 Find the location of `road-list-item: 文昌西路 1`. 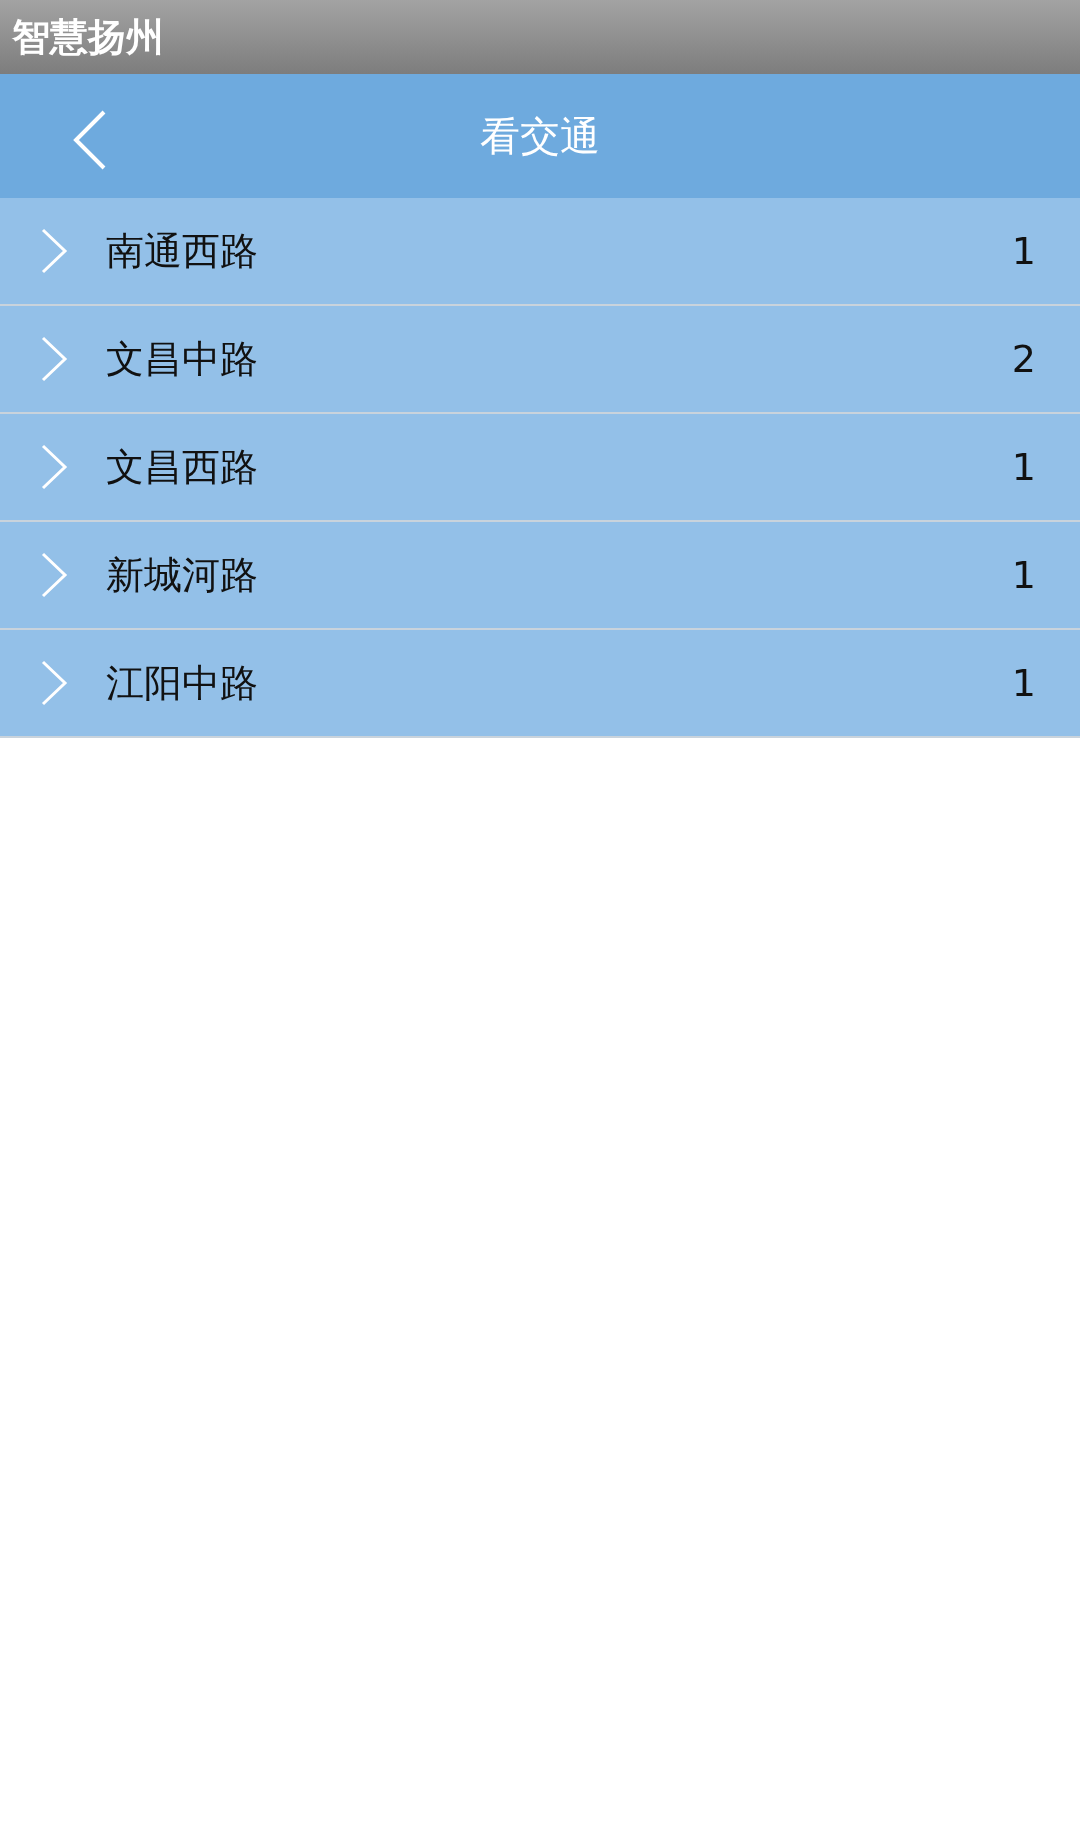

road-list-item: 文昌西路 1 is located at coordinates (540, 468).